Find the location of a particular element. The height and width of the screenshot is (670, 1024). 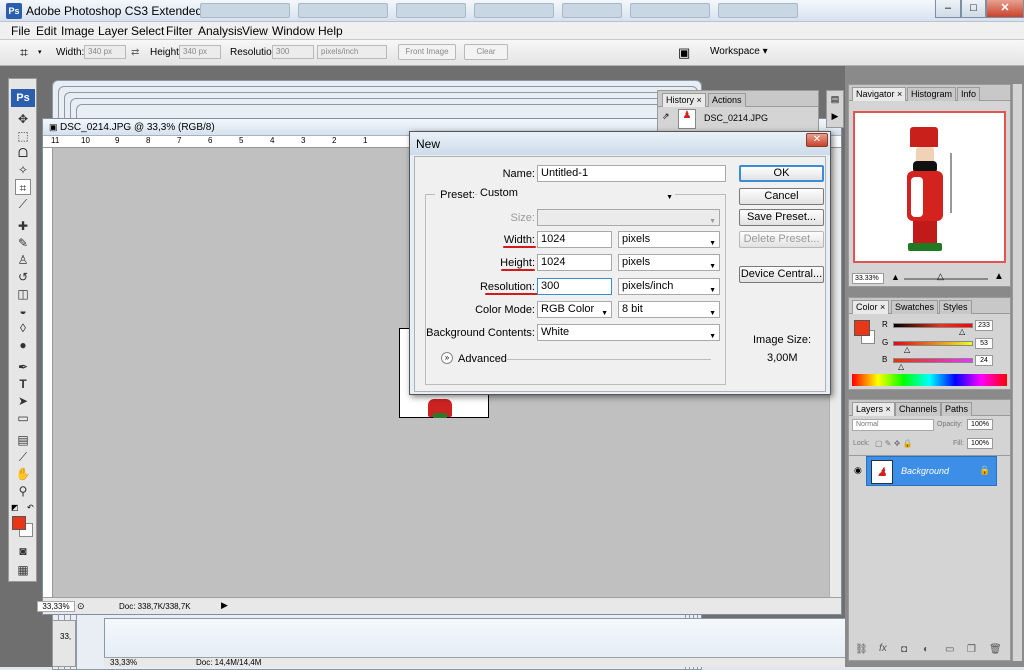

fg-color-swatch is located at coordinates (862, 328).